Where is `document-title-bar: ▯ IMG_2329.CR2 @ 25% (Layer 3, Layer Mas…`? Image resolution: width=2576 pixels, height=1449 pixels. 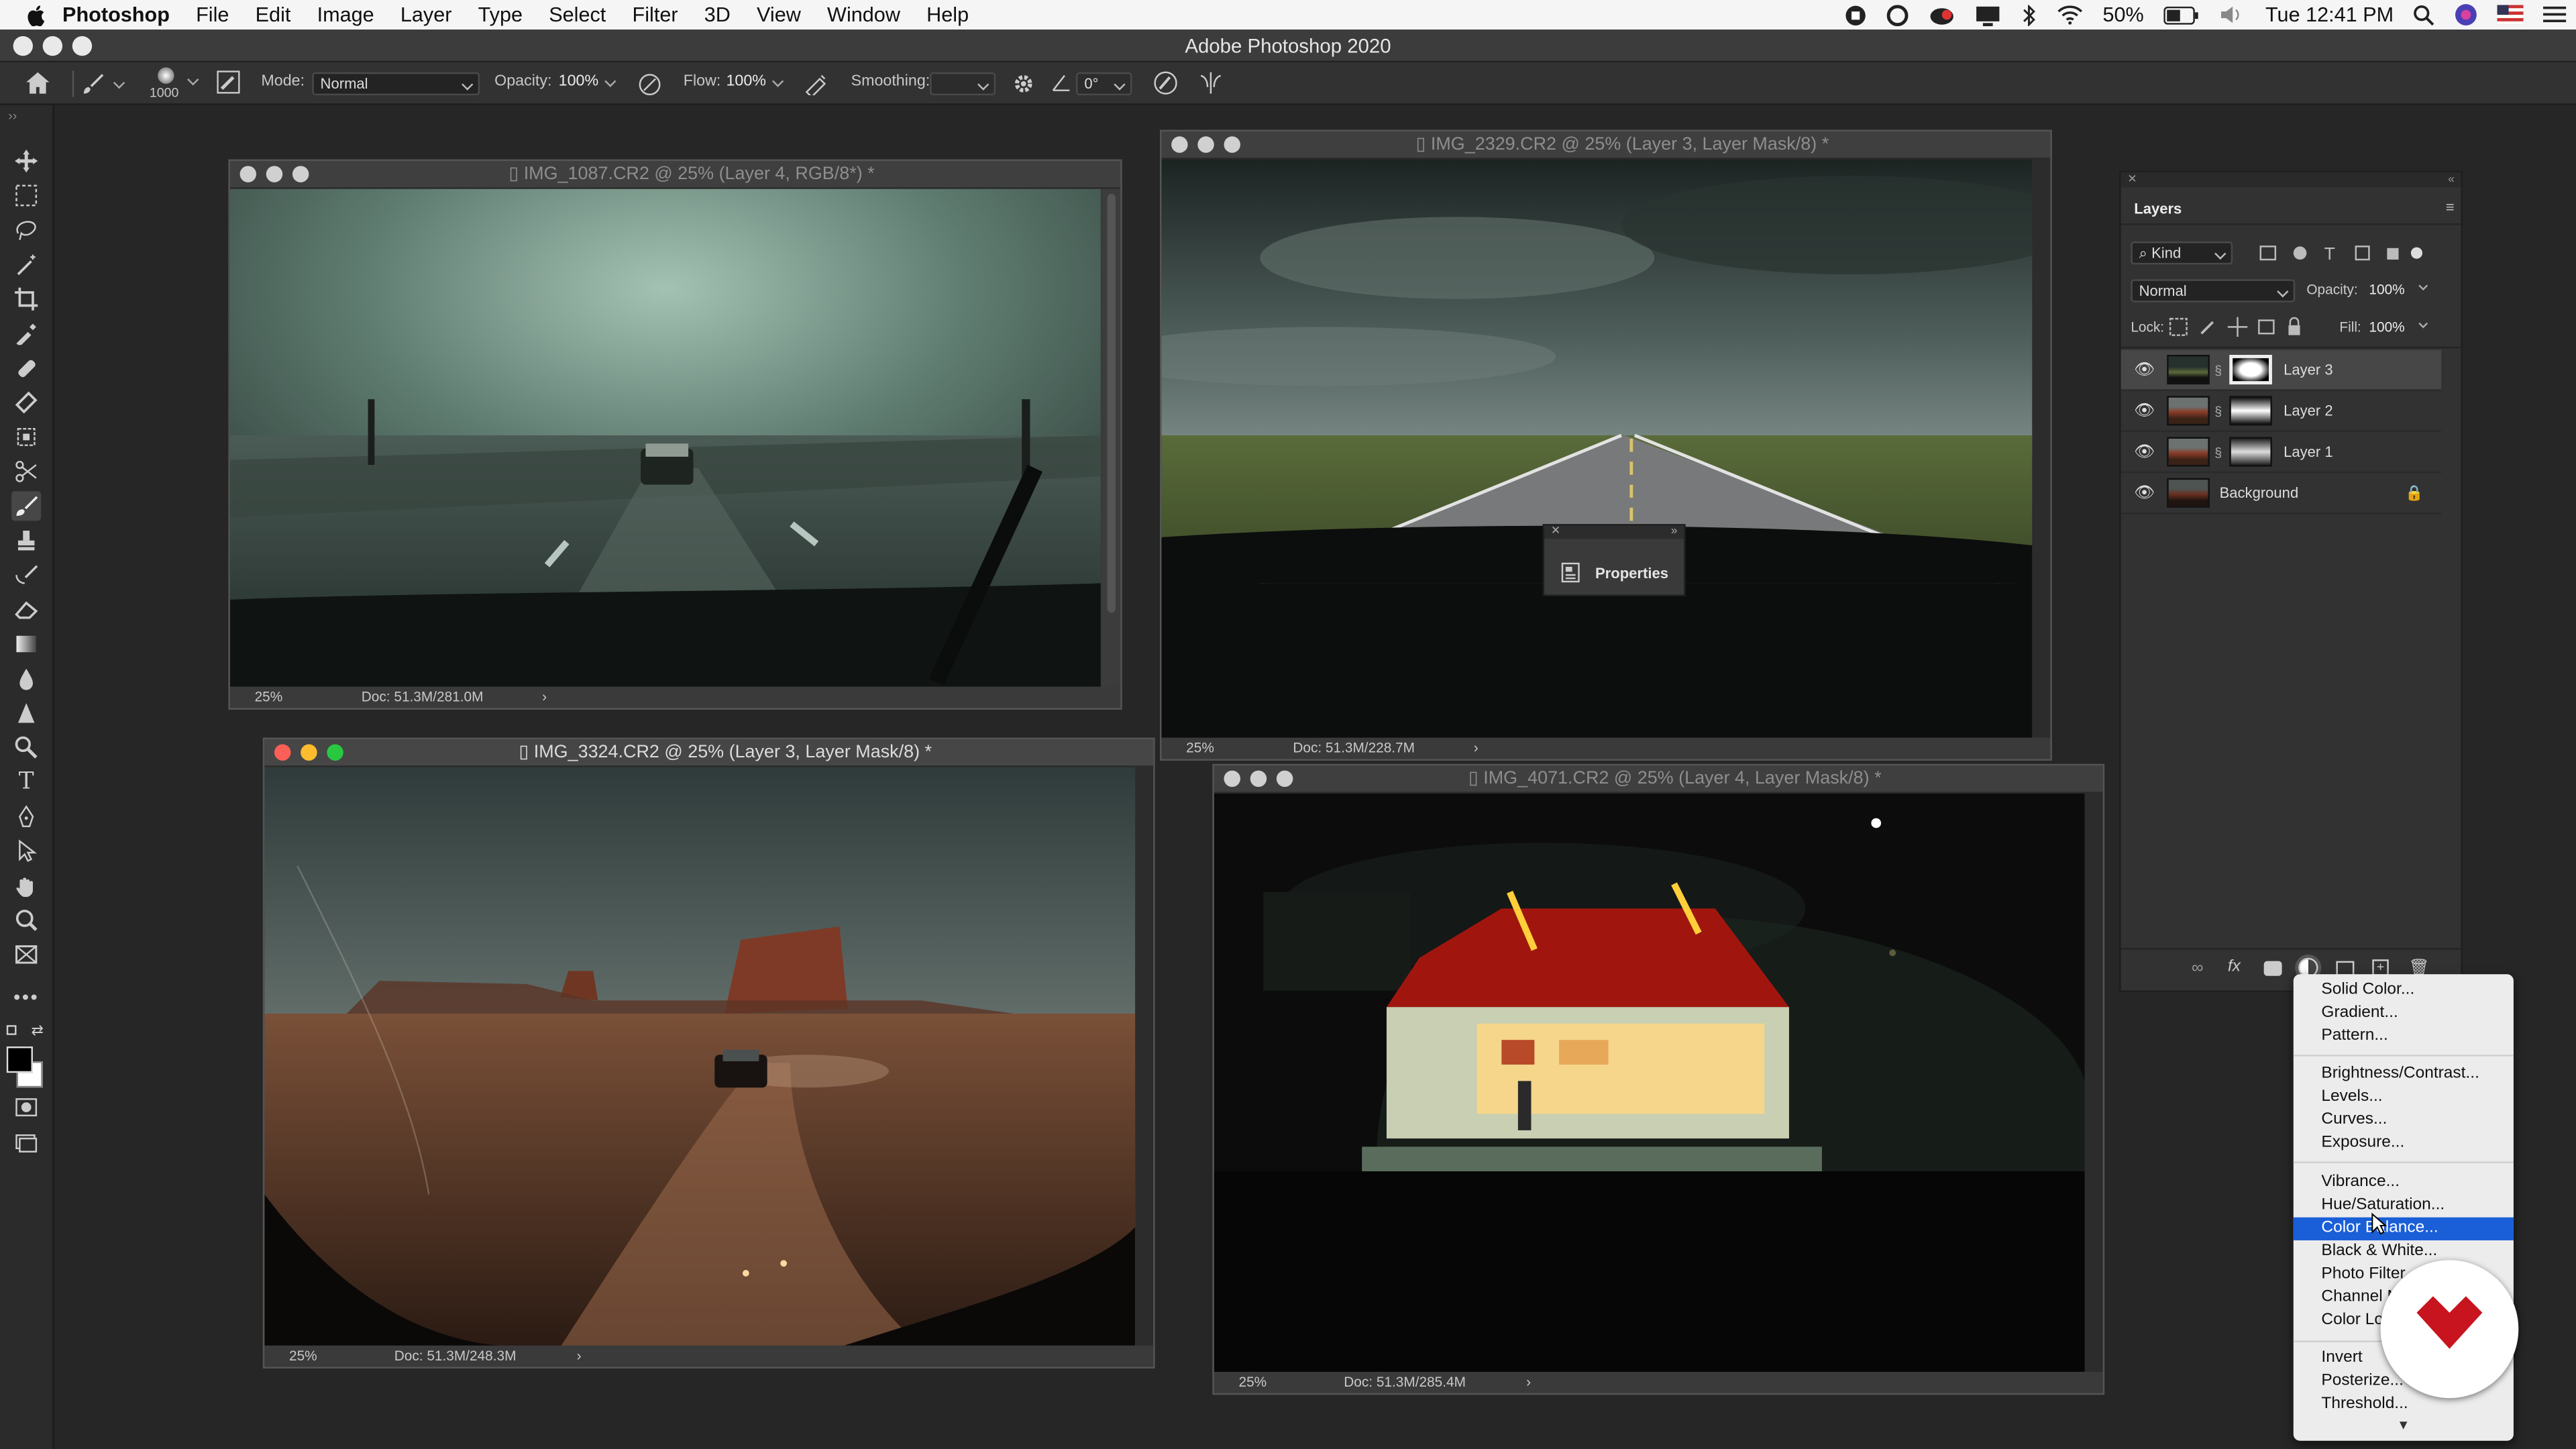 document-title-bar: ▯ IMG_2329.CR2 @ 25% (Layer 3, Layer Mas… is located at coordinates (1606, 145).